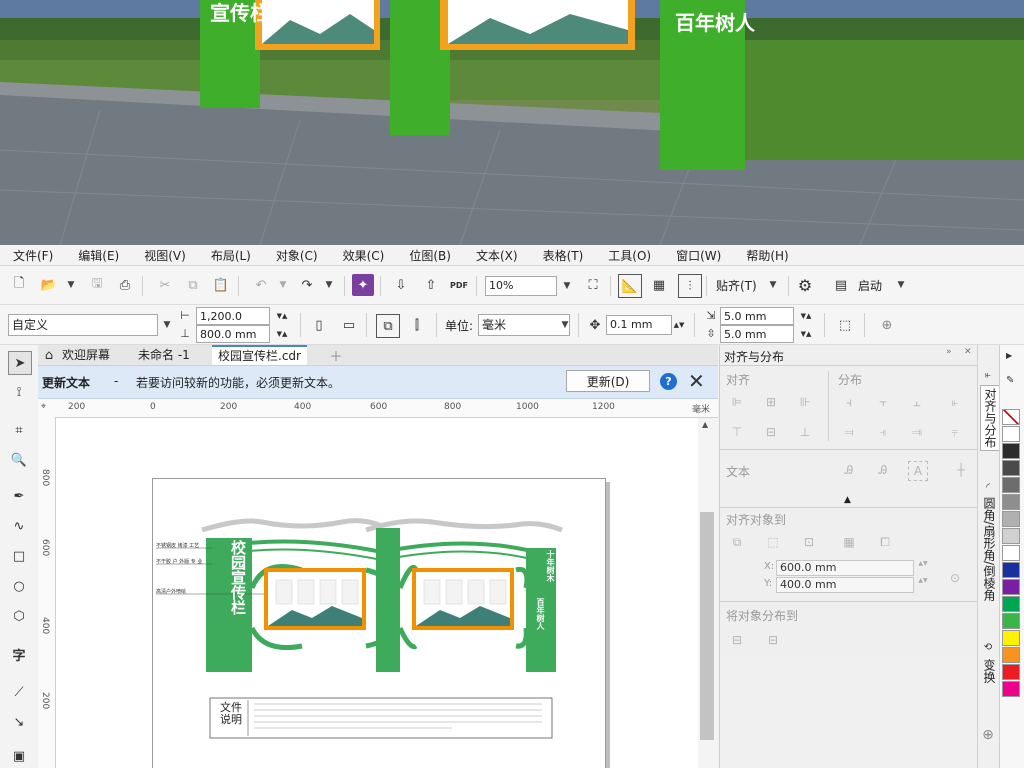 Image resolution: width=1024 pixels, height=768 pixels. Describe the element at coordinates (19, 285) in the screenshot. I see `new-document-icon: 🗋` at that location.